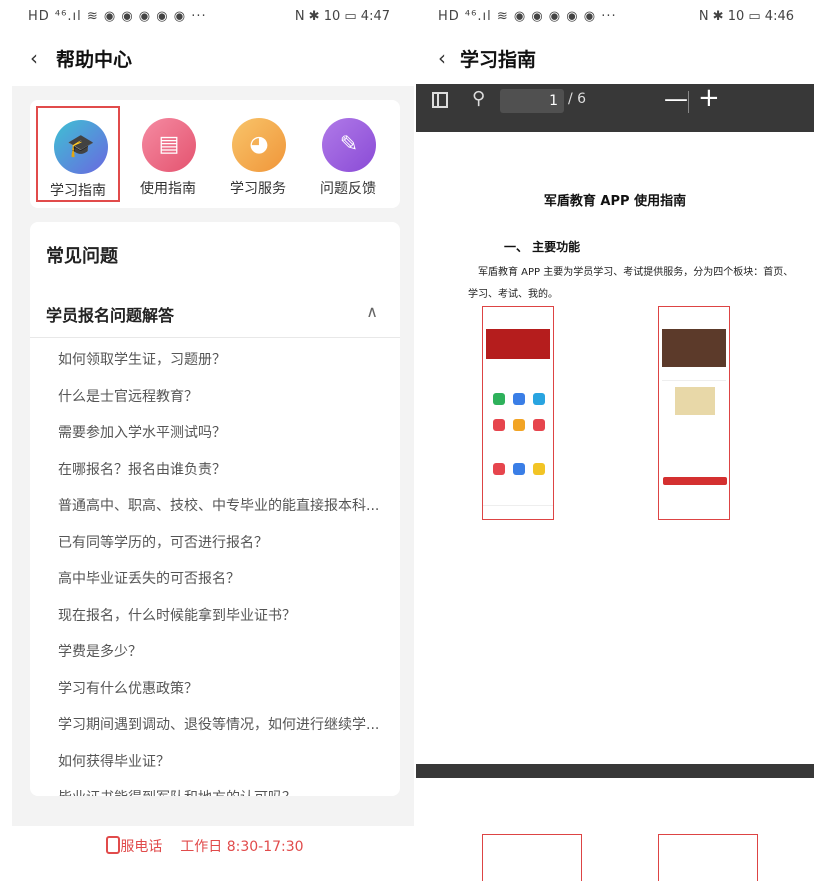 The image size is (814, 881). Describe the element at coordinates (259, 145) in the screenshot. I see `headset-icon: ◕` at that location.